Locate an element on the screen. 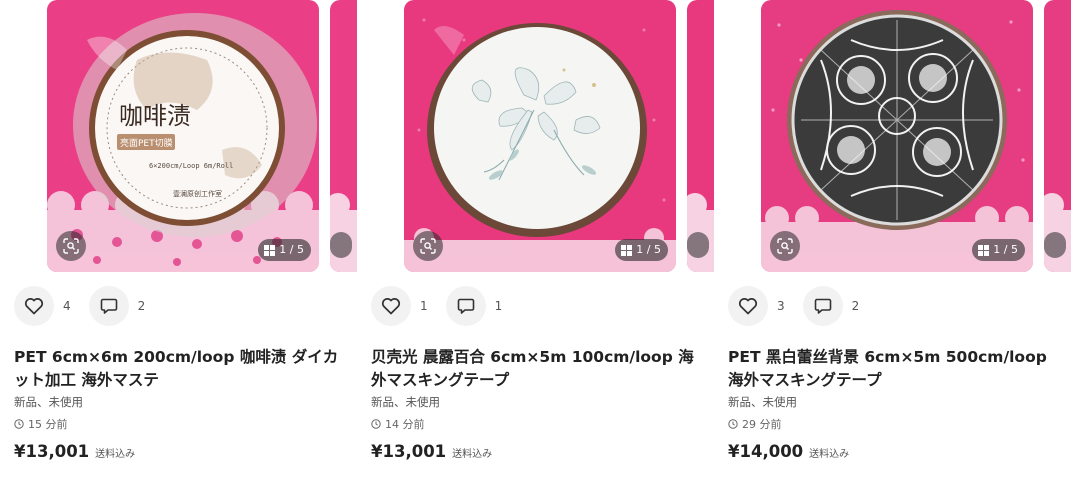 This screenshot has height=482, width=1080. listing-time: 15 分前 is located at coordinates (41, 424).